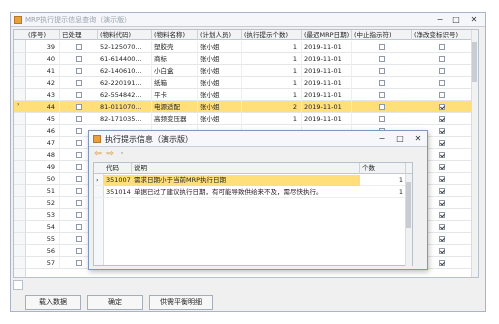 The height and width of the screenshot is (324, 499). What do you see at coordinates (246, 59) in the screenshot?
I see `table-row: 40 61-614400... 商标 张小姐 1 2019-11-01` at bounding box center [246, 59].